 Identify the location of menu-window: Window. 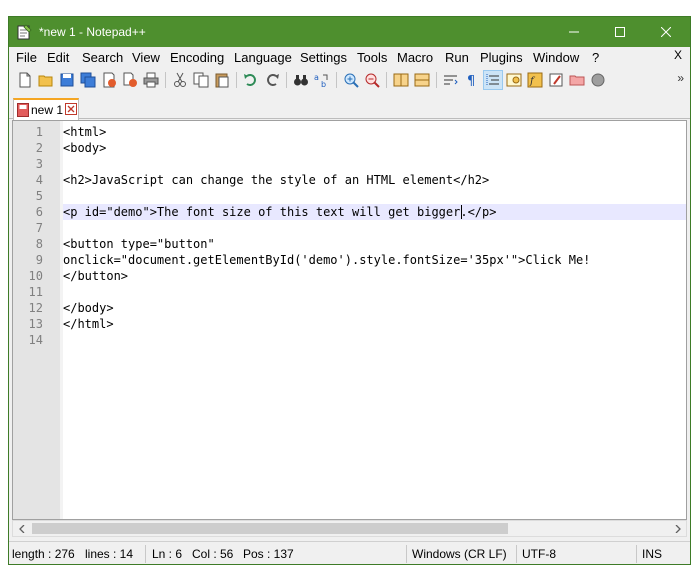
(556, 57).